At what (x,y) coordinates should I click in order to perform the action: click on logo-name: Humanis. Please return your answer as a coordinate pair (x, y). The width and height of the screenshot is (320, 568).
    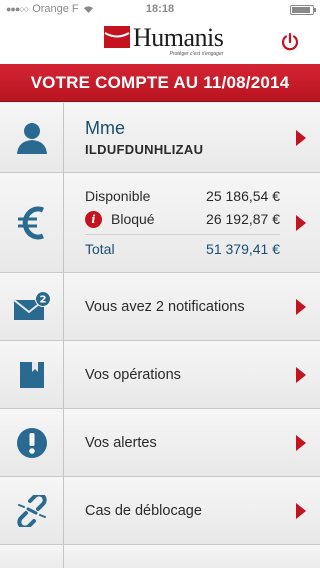
    Looking at the image, I should click on (178, 37).